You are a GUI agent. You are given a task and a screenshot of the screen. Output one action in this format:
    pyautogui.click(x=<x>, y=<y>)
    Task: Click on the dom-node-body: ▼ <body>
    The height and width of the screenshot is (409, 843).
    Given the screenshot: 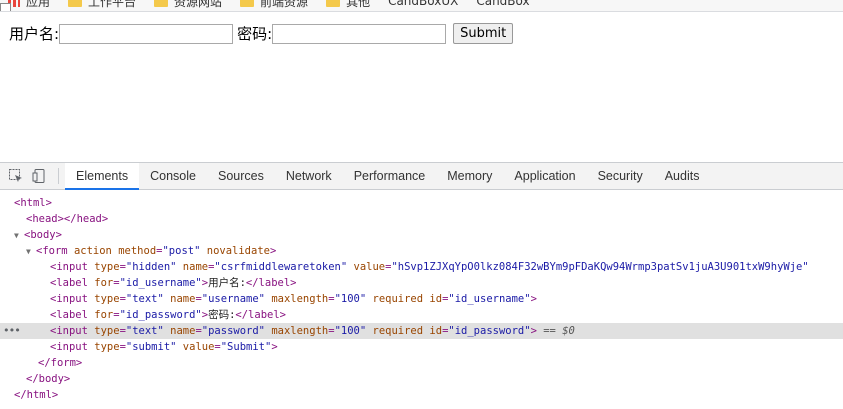 What is the action you would take?
    pyautogui.click(x=421, y=235)
    